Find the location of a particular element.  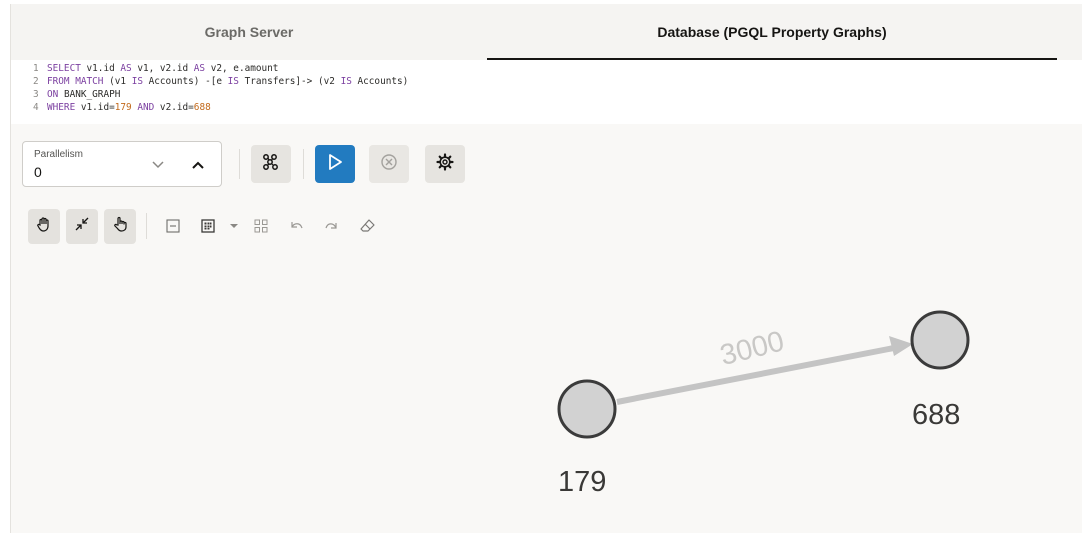

line-number: 4 is located at coordinates (36, 107).